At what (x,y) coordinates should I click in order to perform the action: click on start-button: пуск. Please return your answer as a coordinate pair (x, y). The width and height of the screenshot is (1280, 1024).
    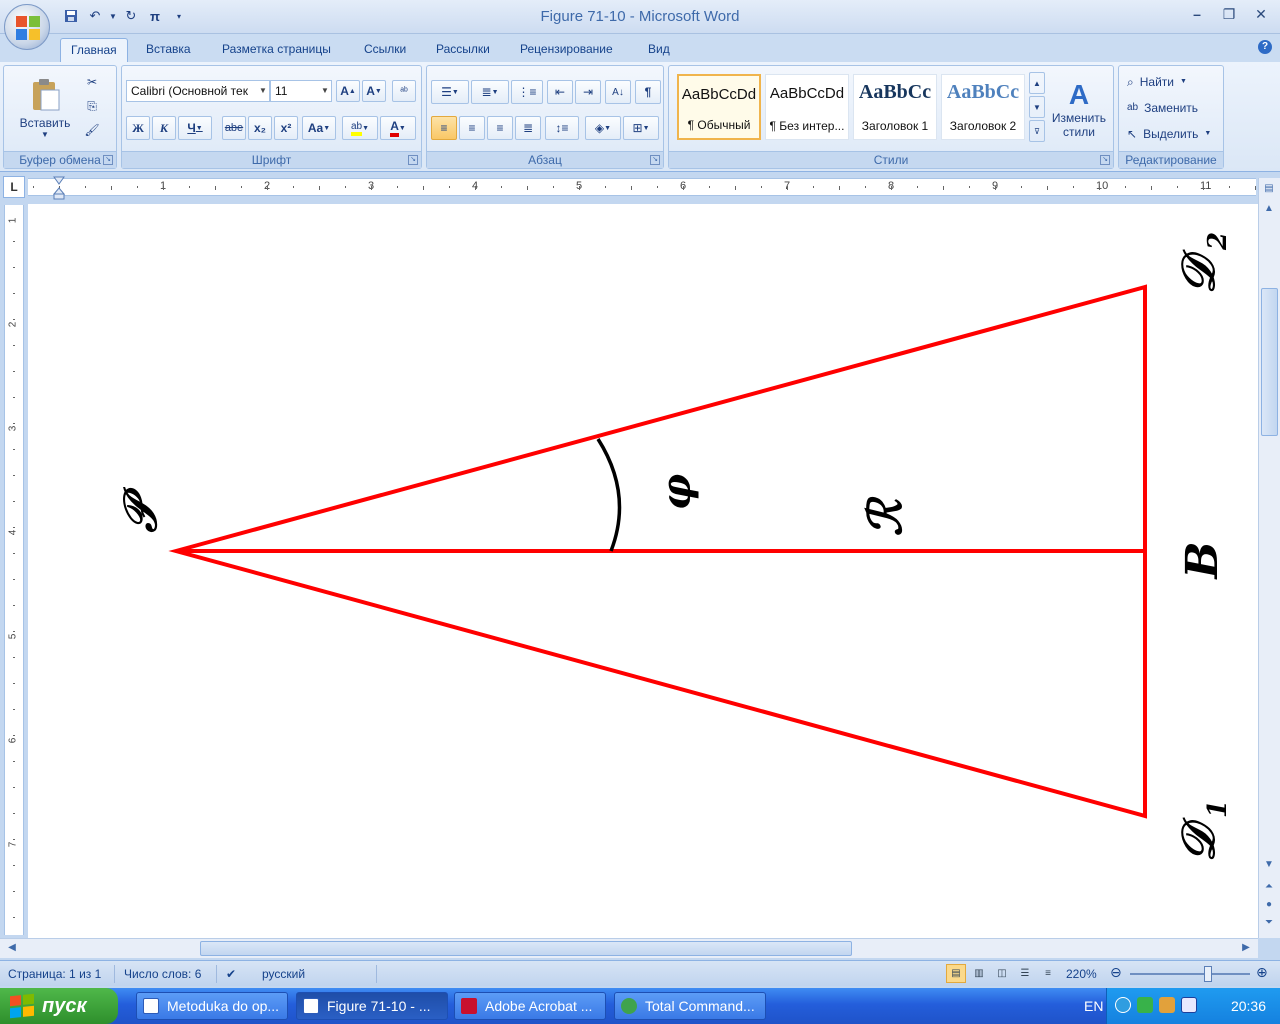
    Looking at the image, I should click on (59, 1006).